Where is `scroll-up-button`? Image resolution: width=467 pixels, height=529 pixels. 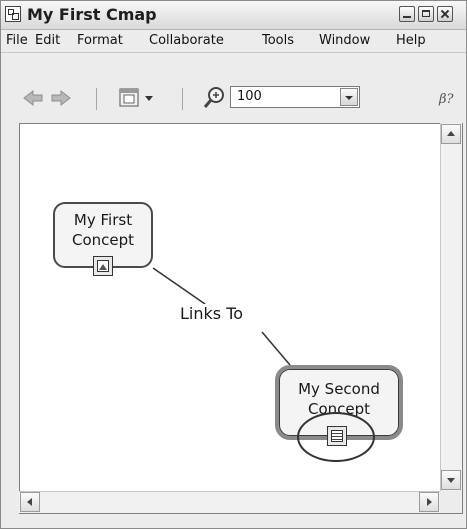
scroll-up-button is located at coordinates (451, 134).